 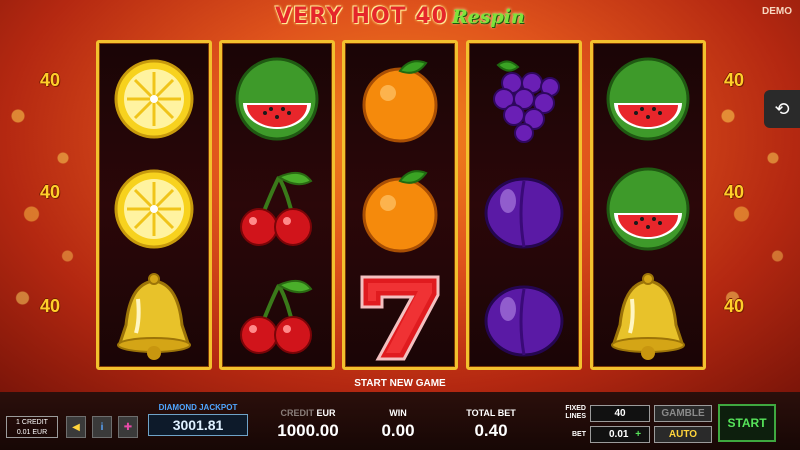 I want to click on fixed-lines-label: FIXED LINES, so click(x=575, y=412).